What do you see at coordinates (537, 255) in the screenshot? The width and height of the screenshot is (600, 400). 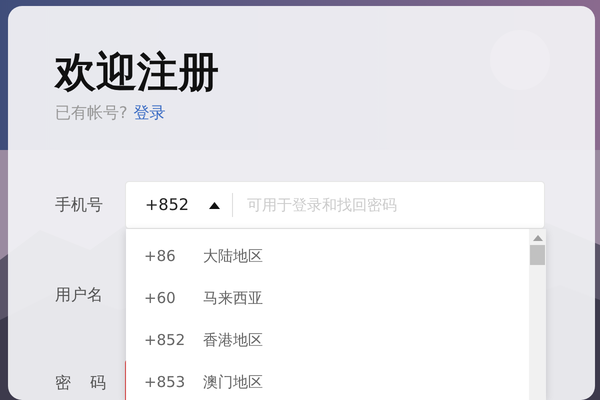 I see `scrollbar-thumb` at bounding box center [537, 255].